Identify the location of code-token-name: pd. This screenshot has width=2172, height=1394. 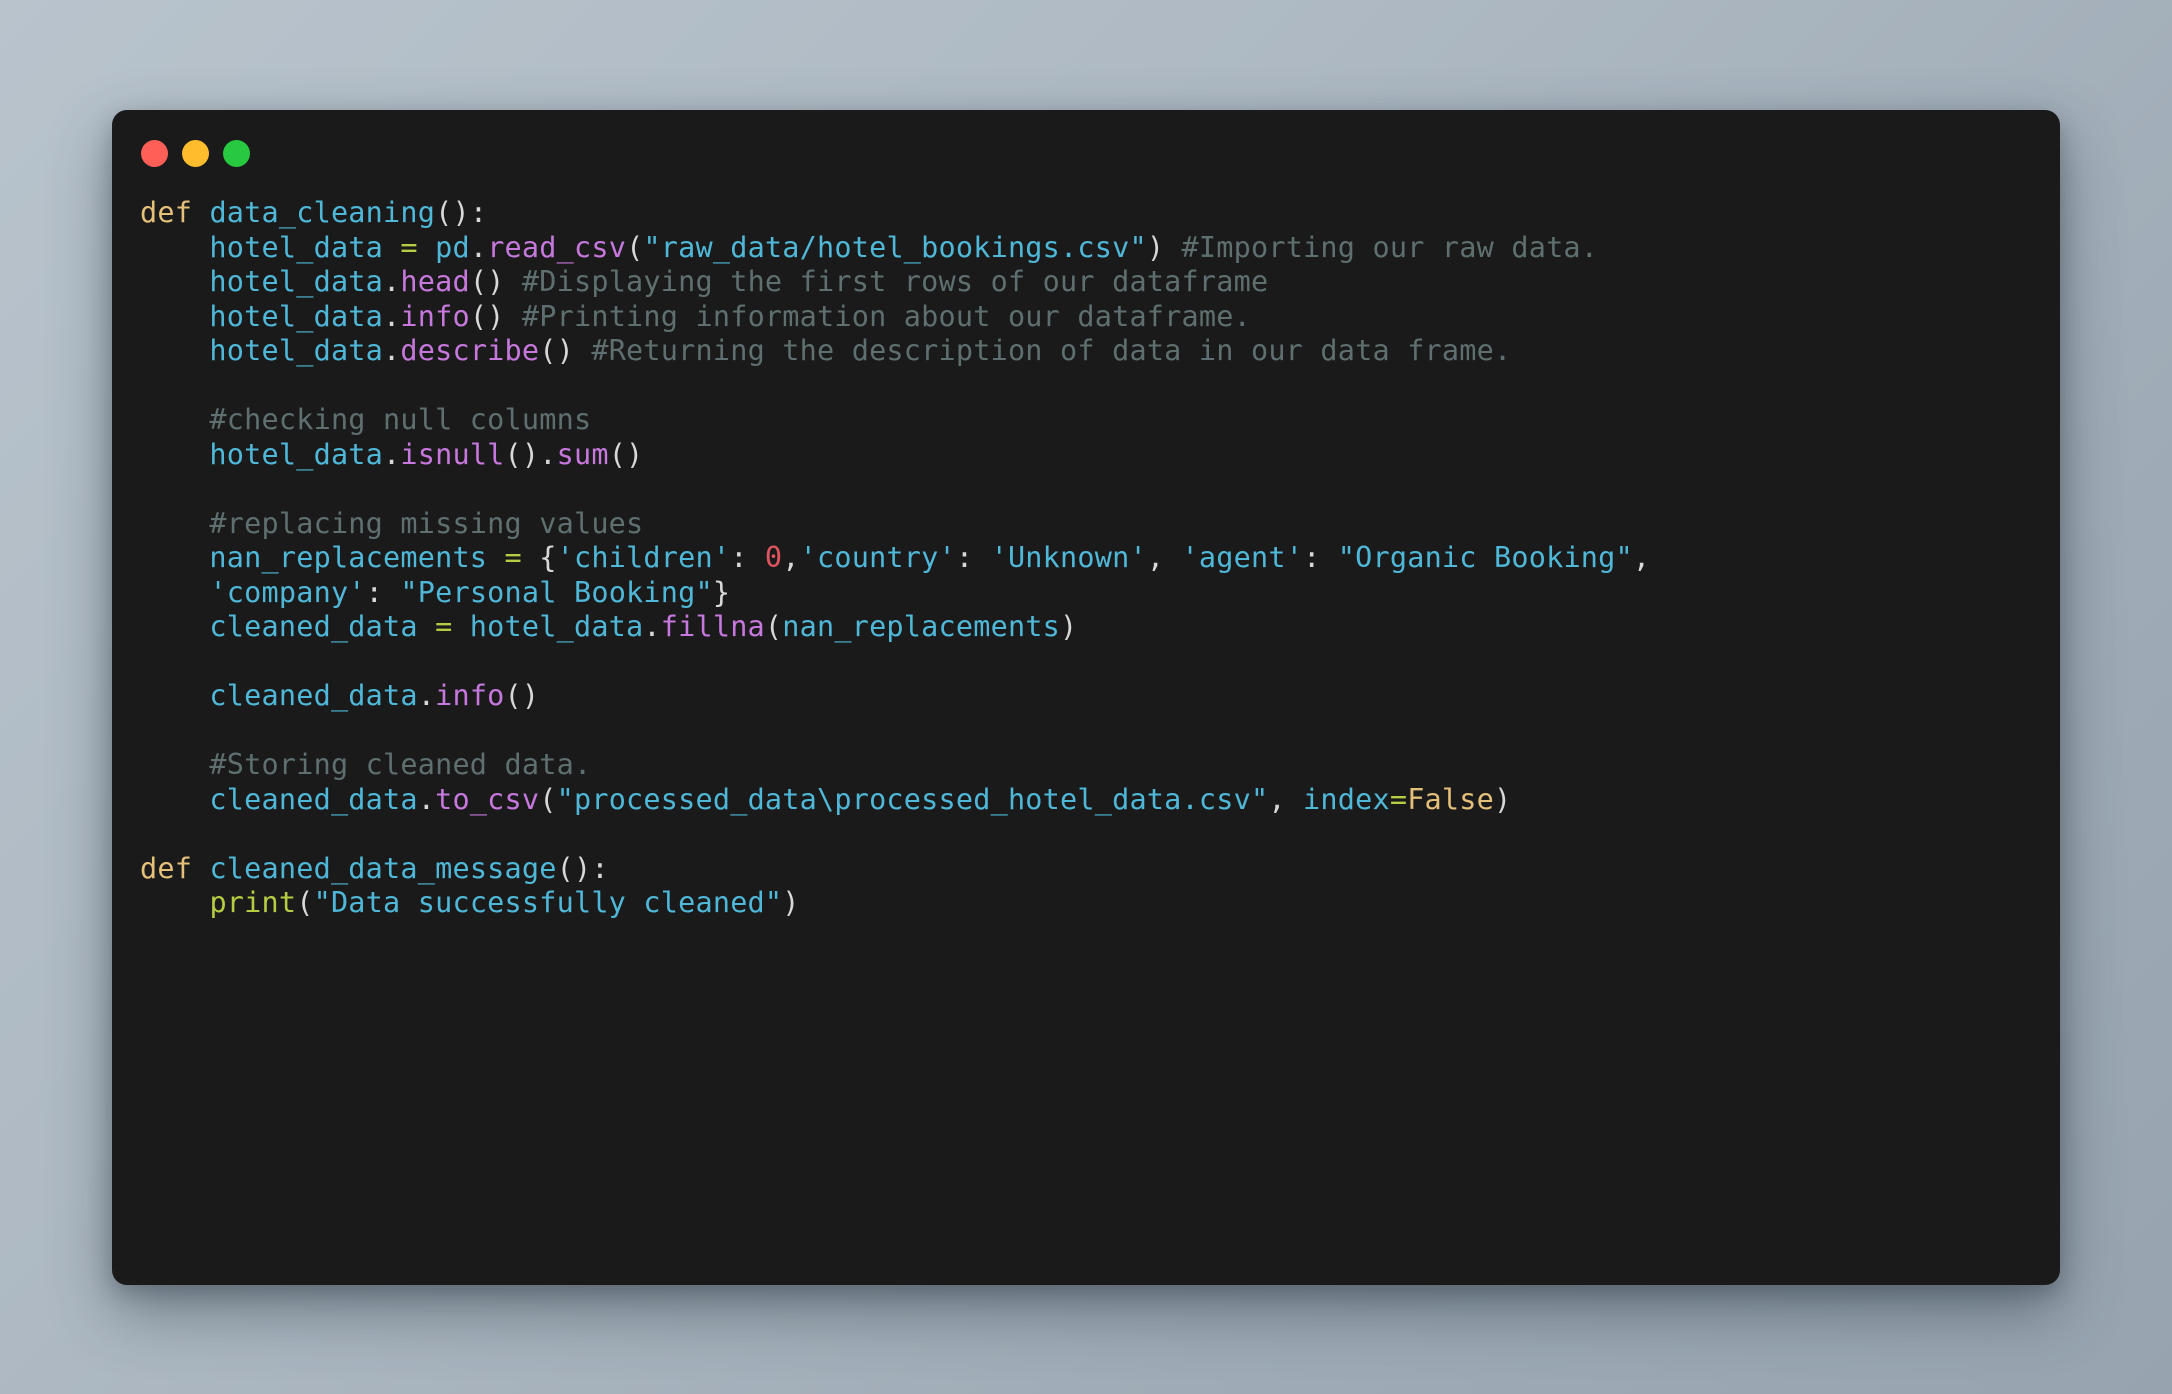
(443, 247).